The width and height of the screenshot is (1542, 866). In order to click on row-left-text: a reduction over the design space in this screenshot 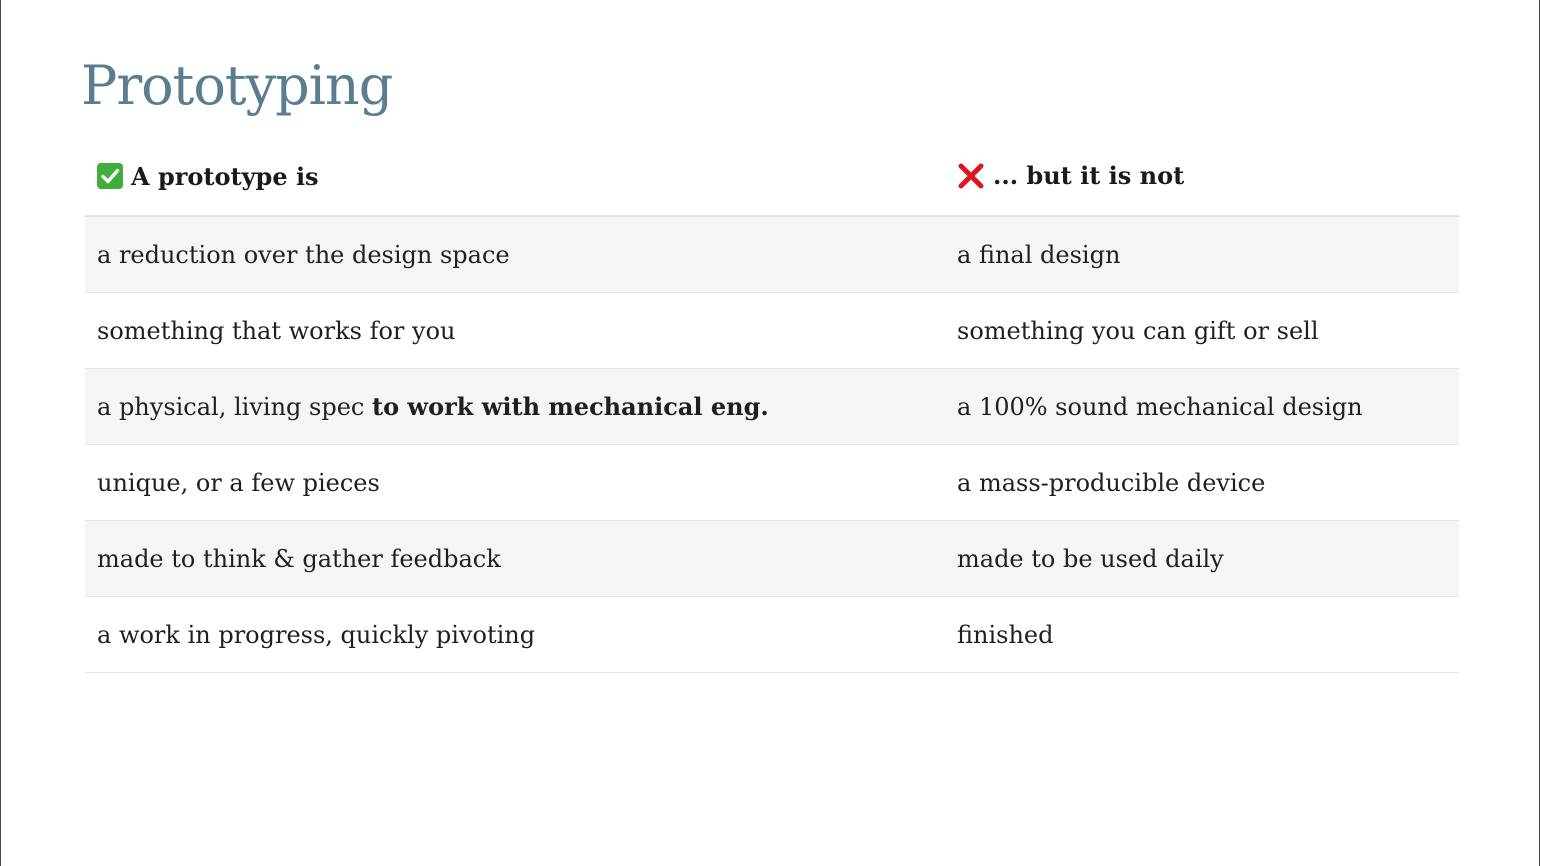, I will do `click(303, 255)`.